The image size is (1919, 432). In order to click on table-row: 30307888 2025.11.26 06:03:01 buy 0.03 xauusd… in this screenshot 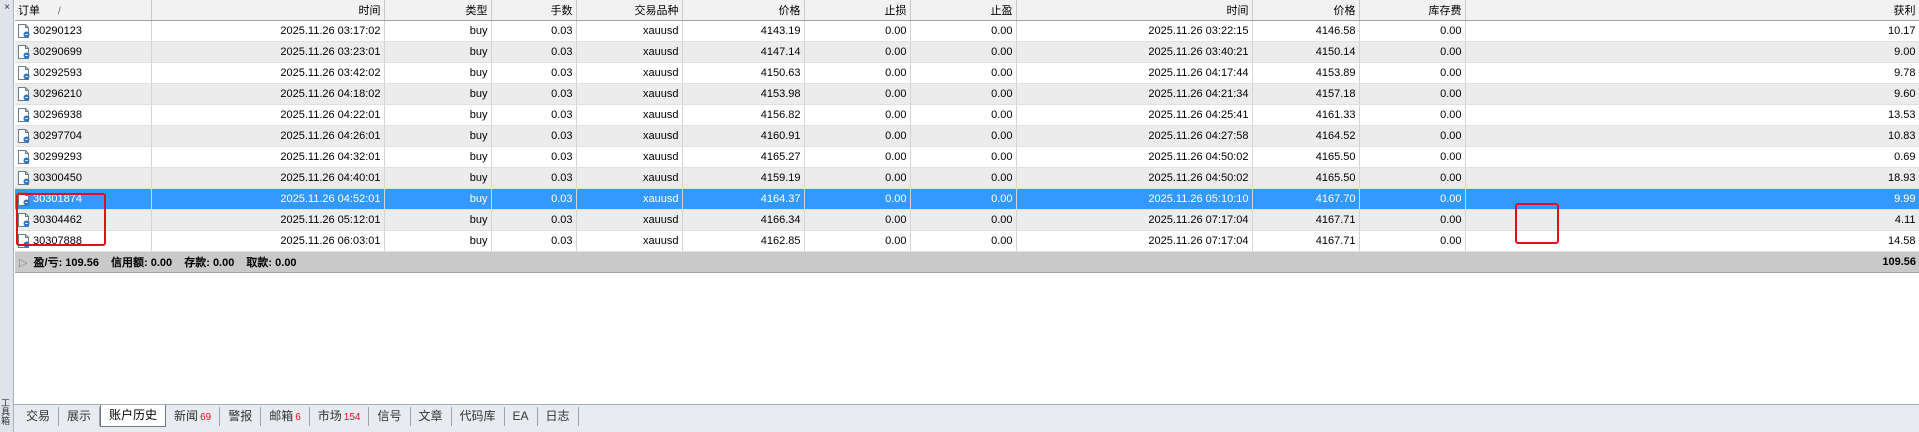, I will do `click(967, 241)`.